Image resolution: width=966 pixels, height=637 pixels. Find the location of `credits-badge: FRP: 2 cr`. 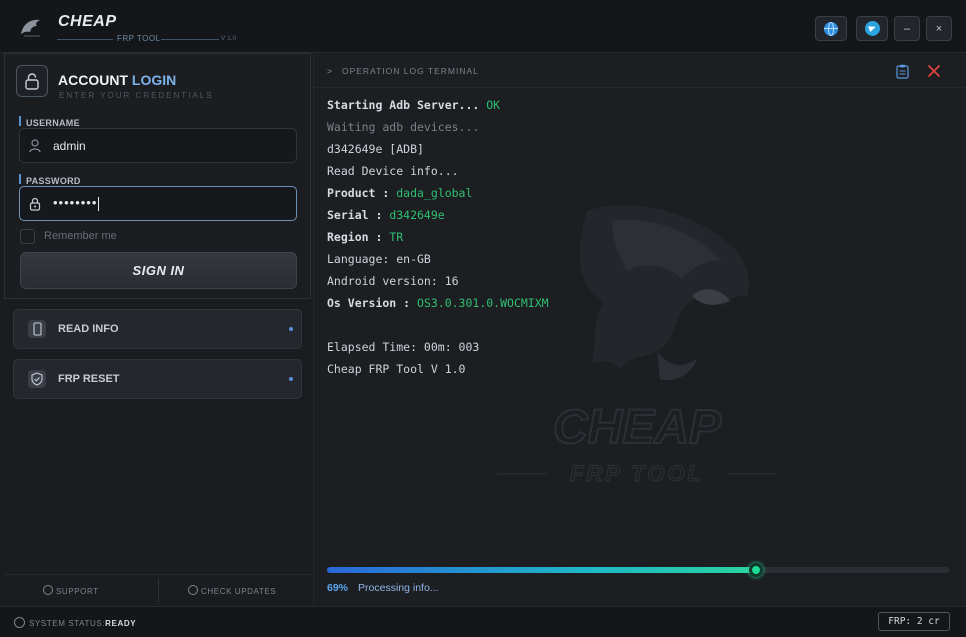

credits-badge: FRP: 2 cr is located at coordinates (914, 621).